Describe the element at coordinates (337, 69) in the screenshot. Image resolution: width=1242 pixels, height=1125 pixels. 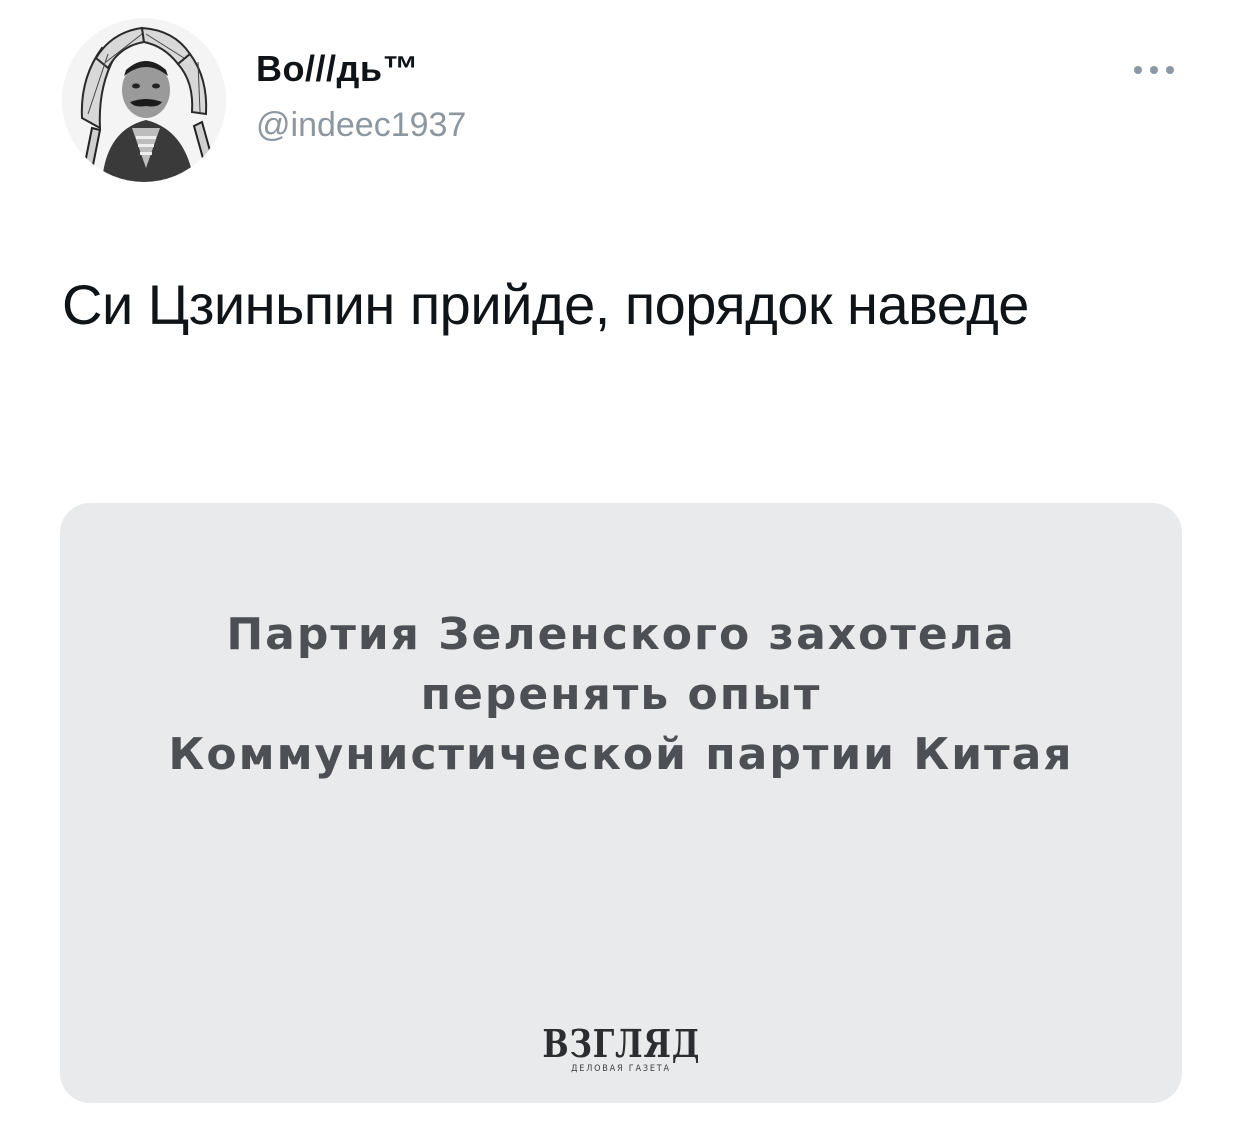
I see `author-display-name: Во///дь™` at that location.